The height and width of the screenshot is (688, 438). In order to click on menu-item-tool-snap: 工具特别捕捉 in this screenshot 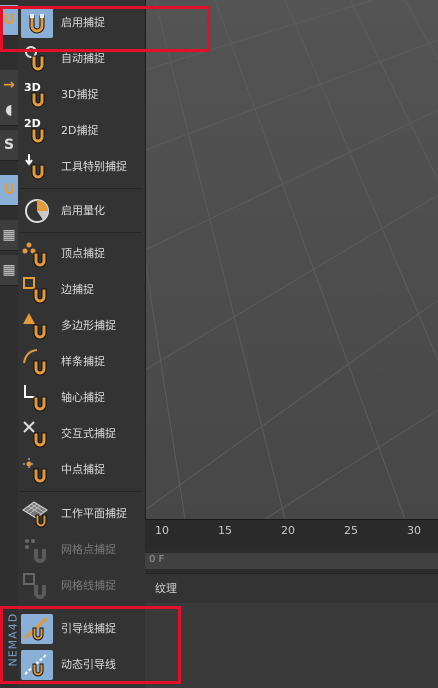, I will do `click(81, 167)`.